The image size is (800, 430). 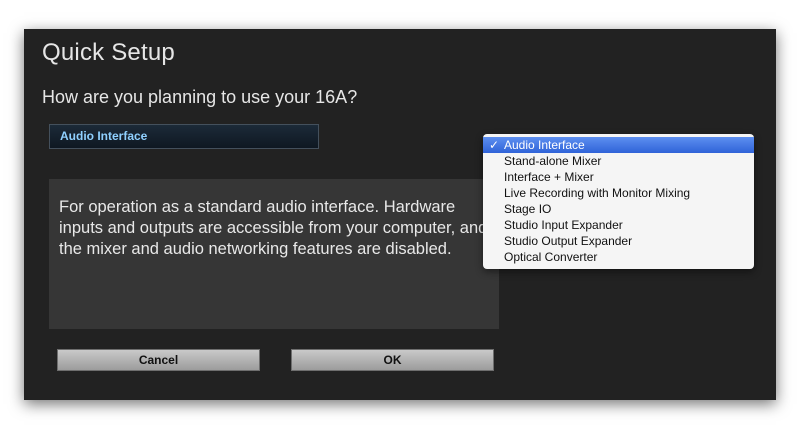 I want to click on menu-item-studio-output-expander: Studio Output Expander, so click(x=618, y=241).